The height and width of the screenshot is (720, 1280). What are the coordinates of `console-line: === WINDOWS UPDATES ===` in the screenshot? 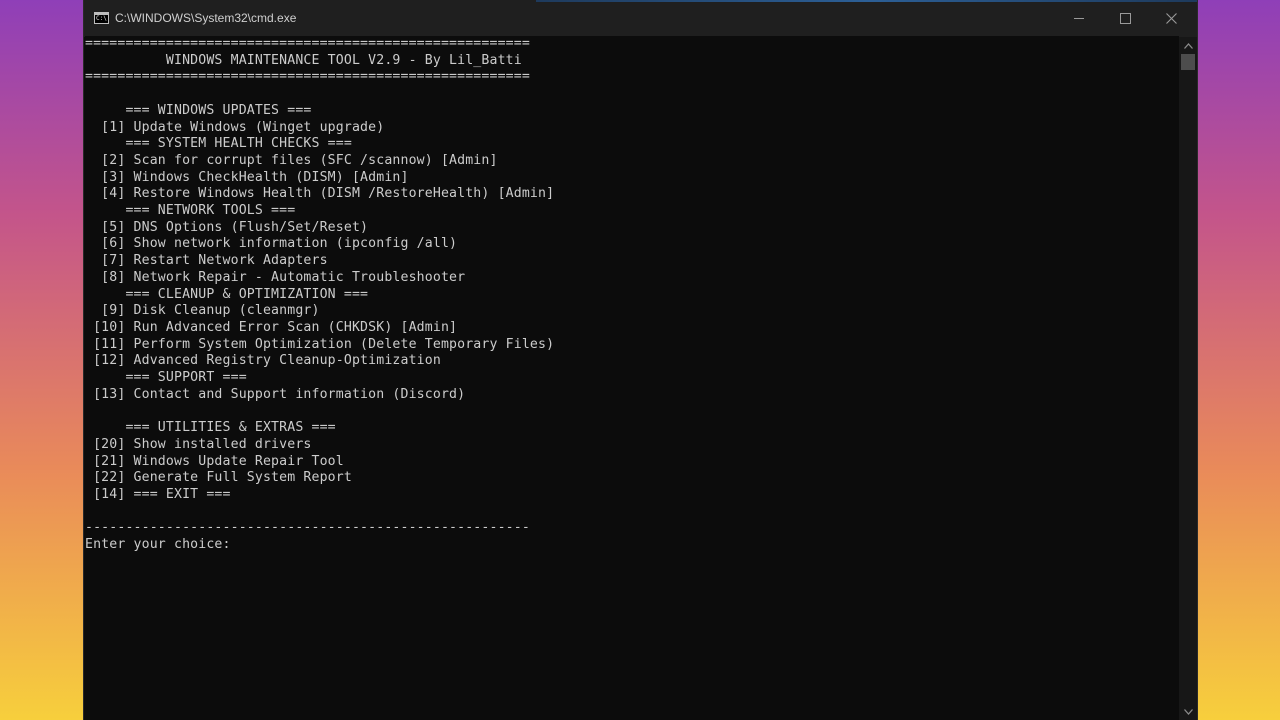 It's located at (198, 110).